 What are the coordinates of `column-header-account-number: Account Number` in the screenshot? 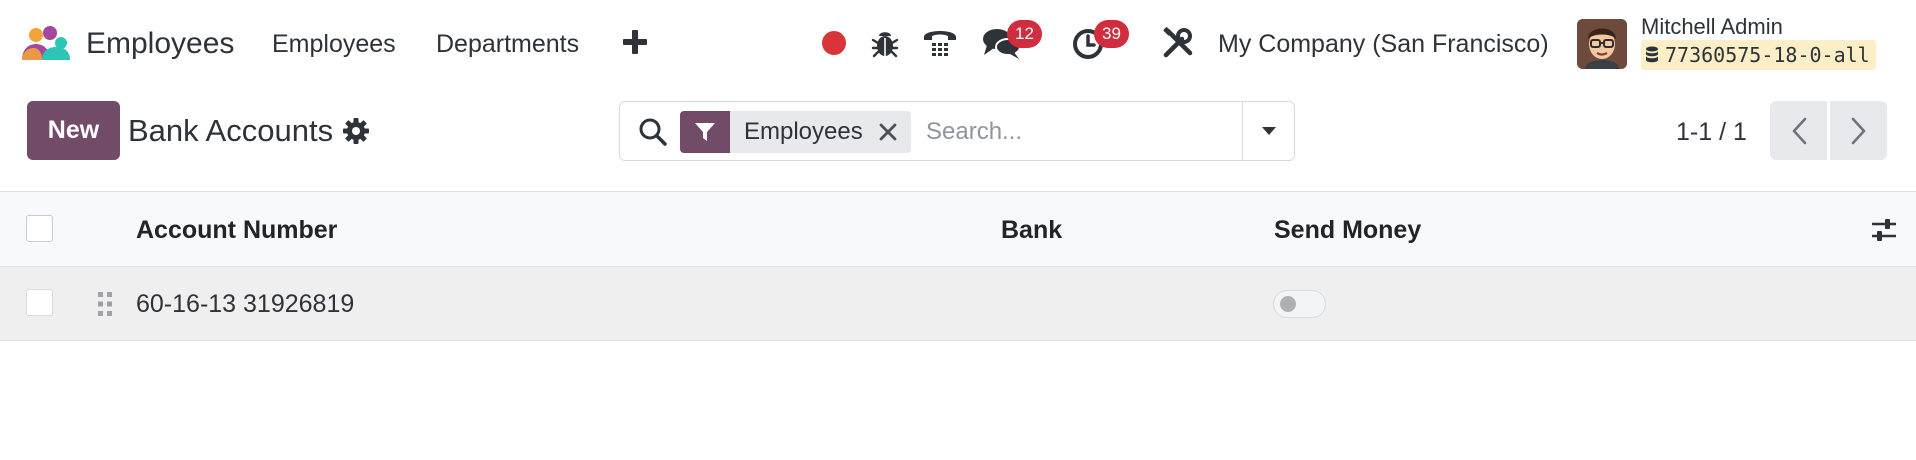 It's located at (236, 230).